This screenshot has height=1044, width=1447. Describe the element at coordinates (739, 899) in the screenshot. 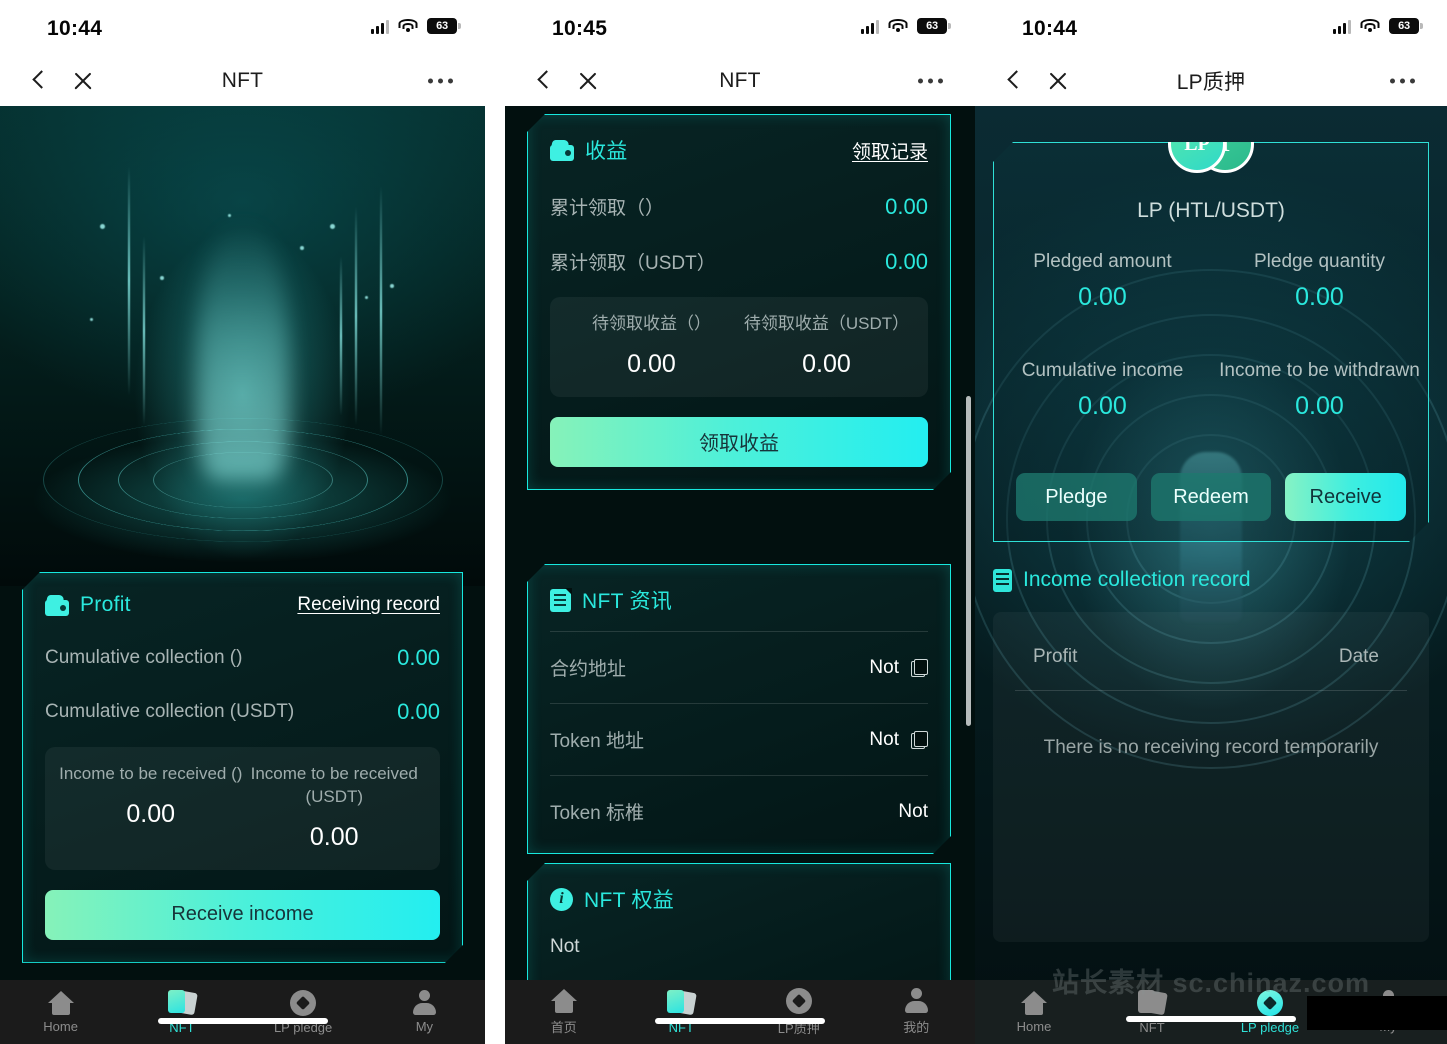

I see `nft-rights-card-header: i NFT 权益` at that location.